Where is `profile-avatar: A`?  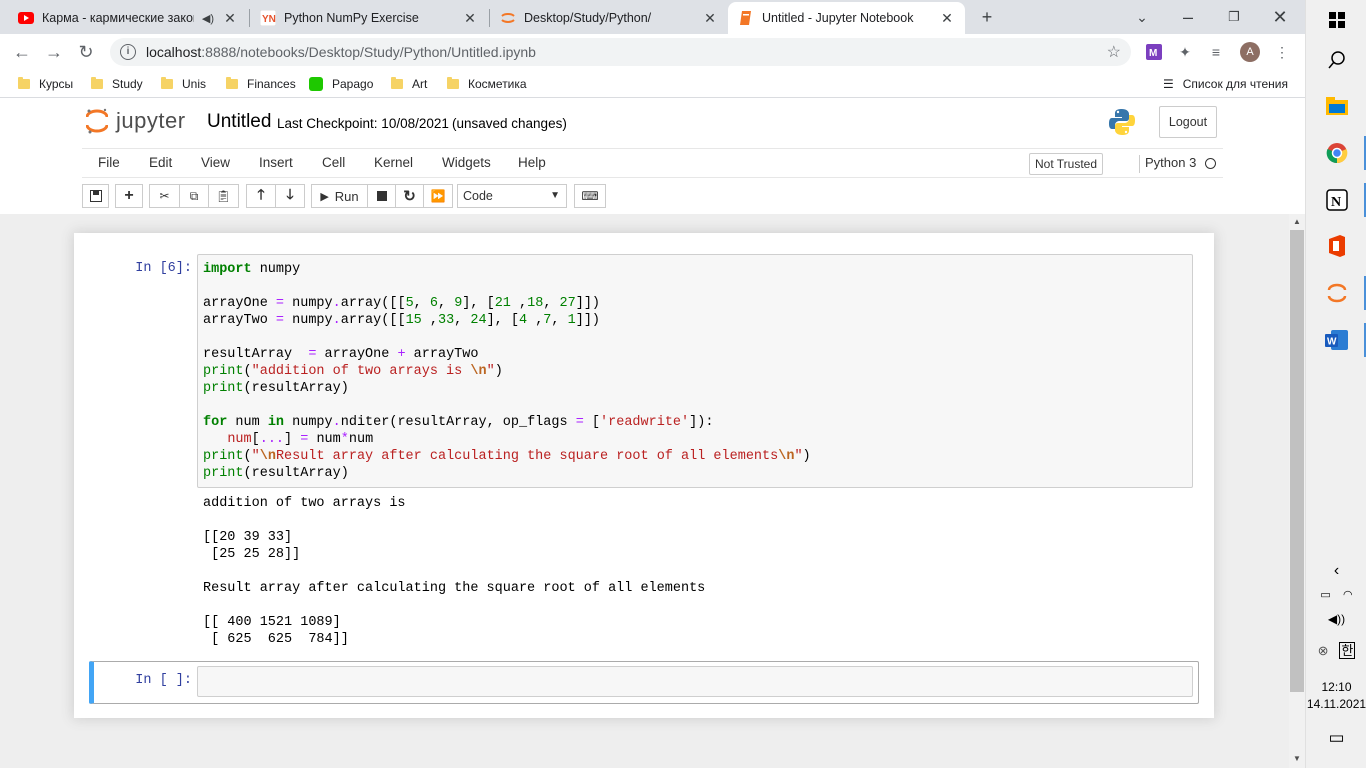 profile-avatar: A is located at coordinates (1250, 52).